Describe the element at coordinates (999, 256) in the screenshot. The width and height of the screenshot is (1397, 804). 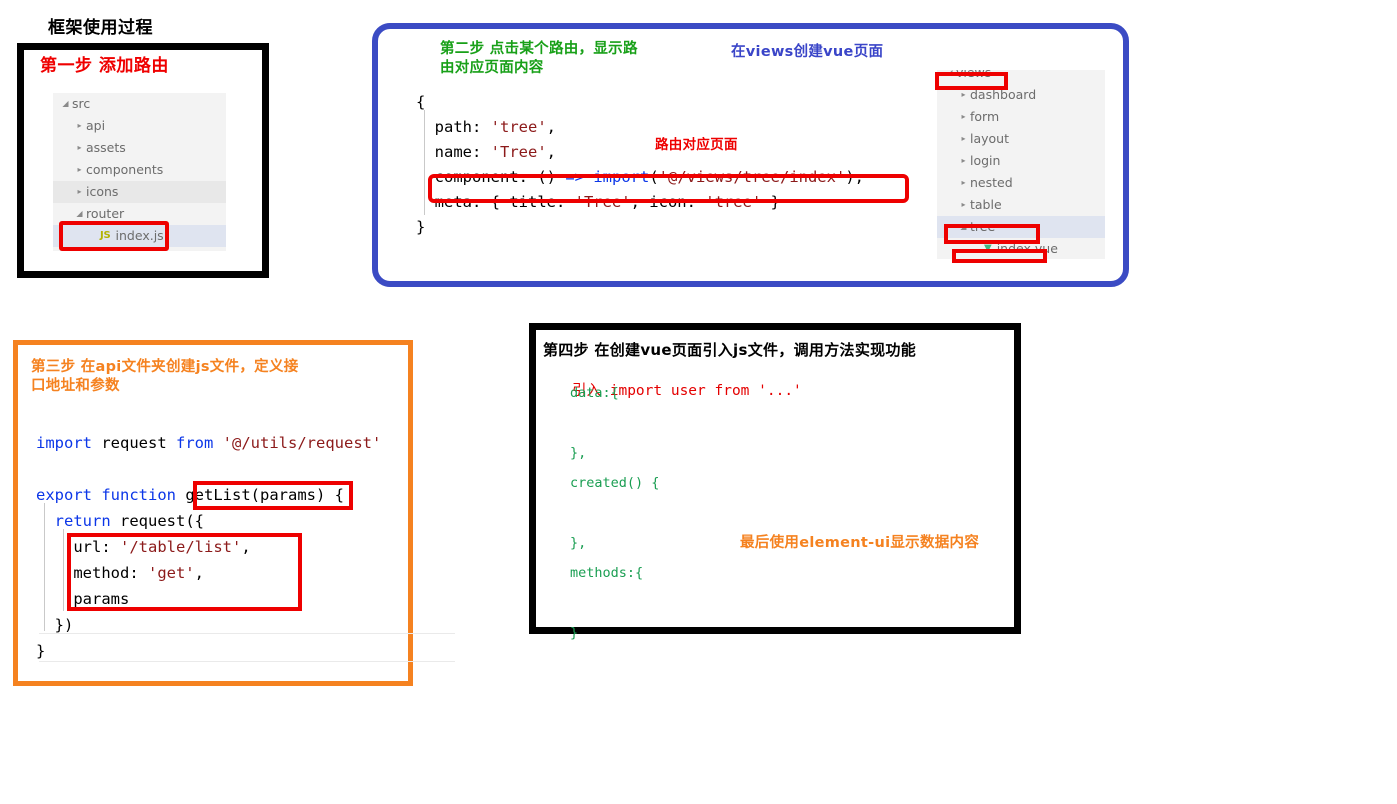
I see `highlight-box-index-vue` at that location.